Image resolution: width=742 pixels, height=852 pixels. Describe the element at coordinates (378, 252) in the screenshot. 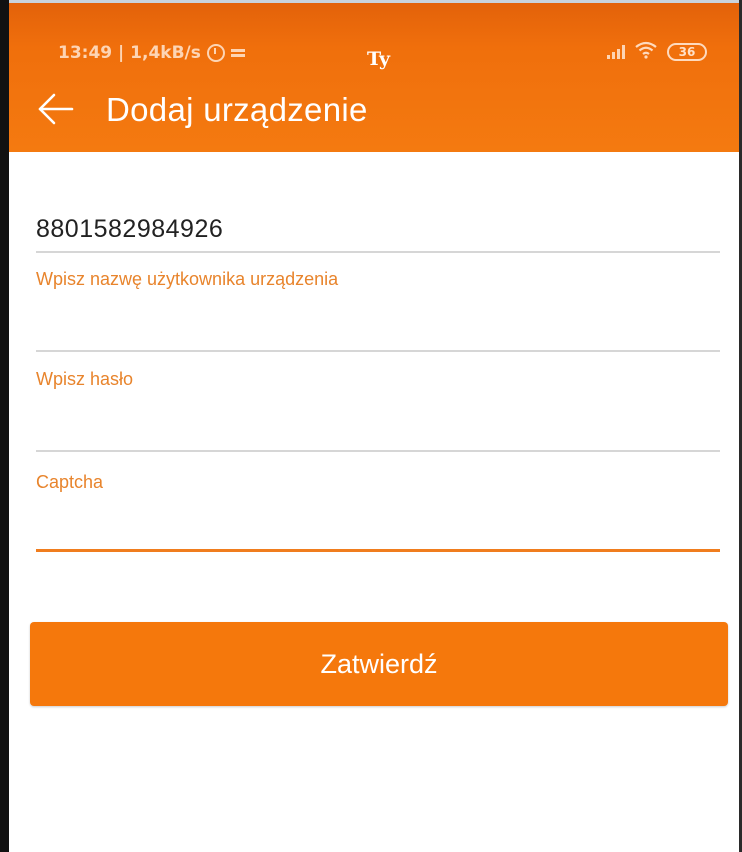

I see `device-id-underline` at that location.